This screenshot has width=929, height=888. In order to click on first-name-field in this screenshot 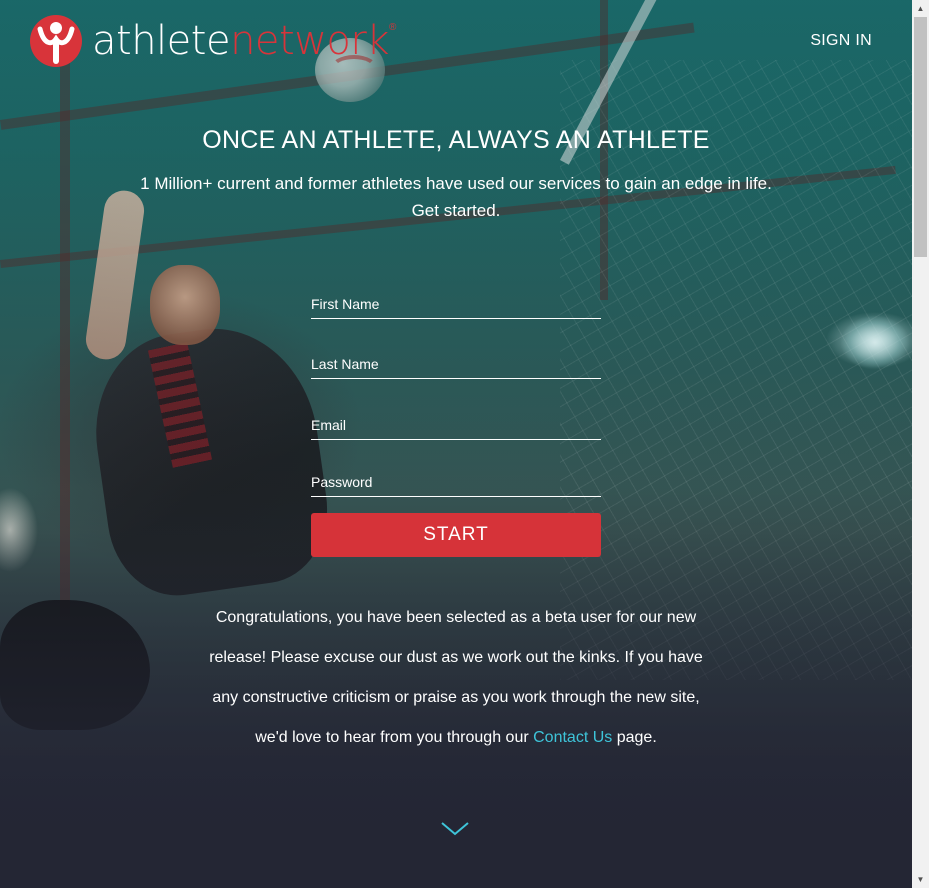, I will do `click(456, 304)`.